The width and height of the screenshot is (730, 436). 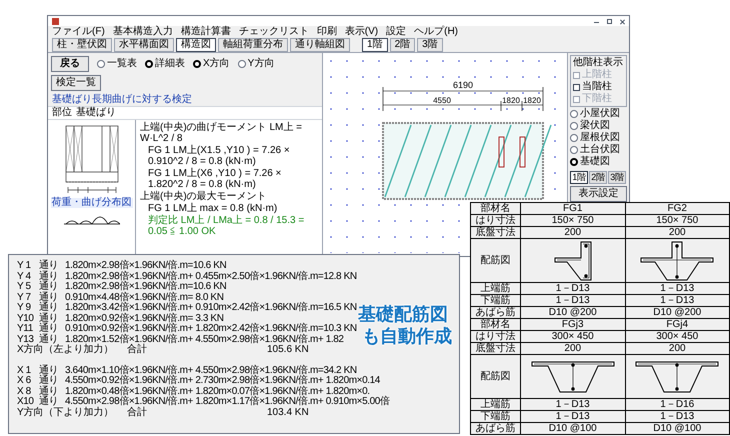 What do you see at coordinates (96, 113) in the screenshot?
I see `part-value: 基礎ばり` at bounding box center [96, 113].